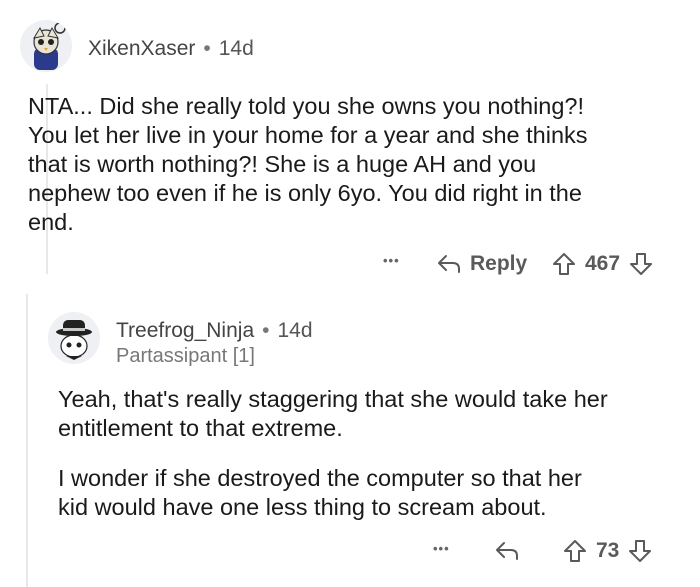 This screenshot has height=587, width=700. Describe the element at coordinates (74, 338) in the screenshot. I see `avatar-treefrog-ninja` at that location.